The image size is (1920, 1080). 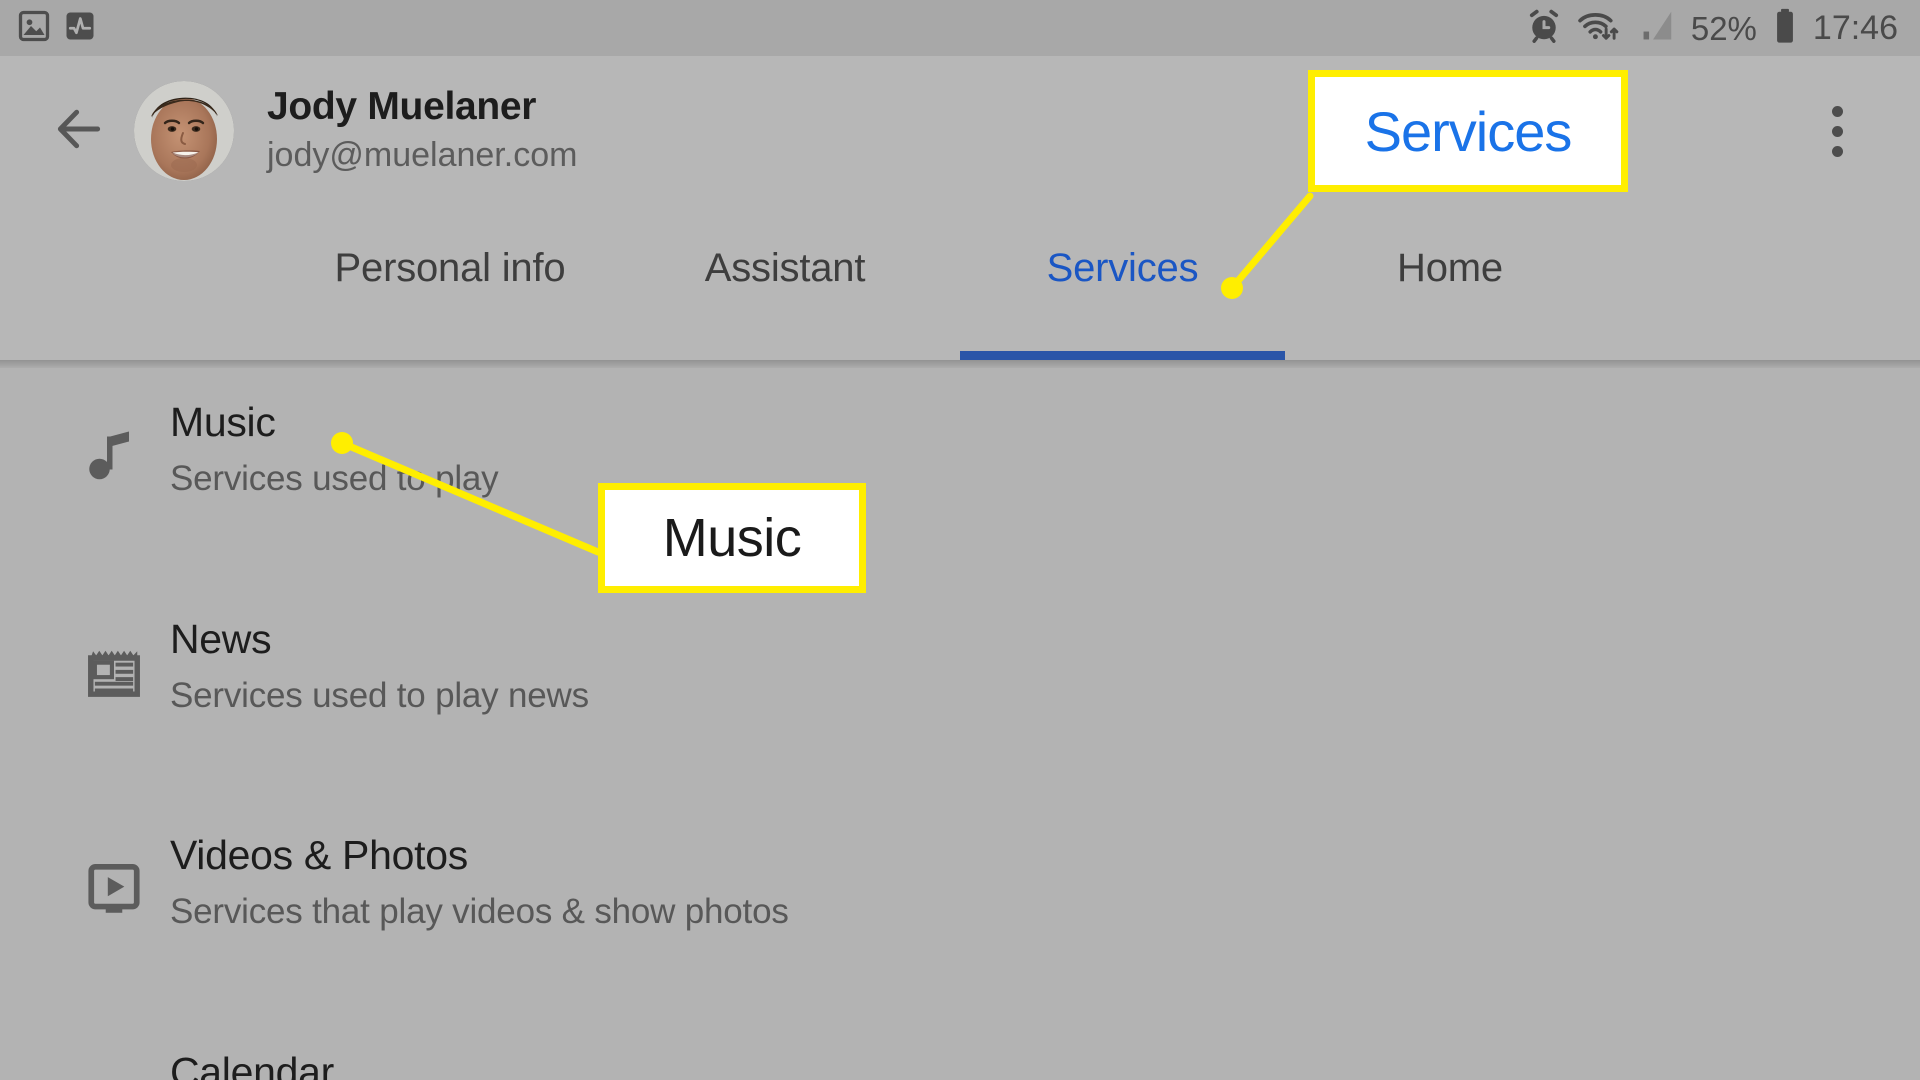 I want to click on video-monitor-icon, so click(x=114, y=889).